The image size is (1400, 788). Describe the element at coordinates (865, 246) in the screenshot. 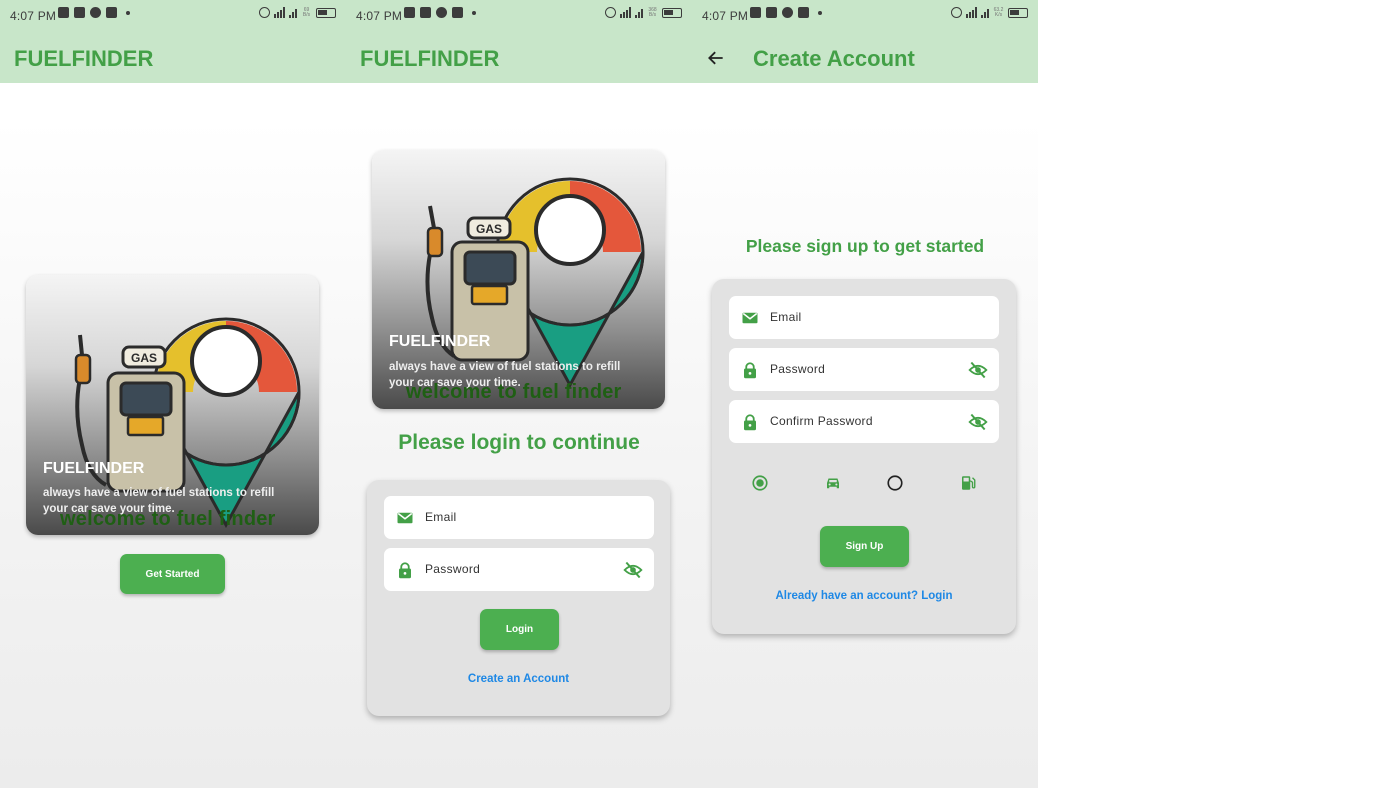

I see `signup-heading: Please sign up to get started` at that location.